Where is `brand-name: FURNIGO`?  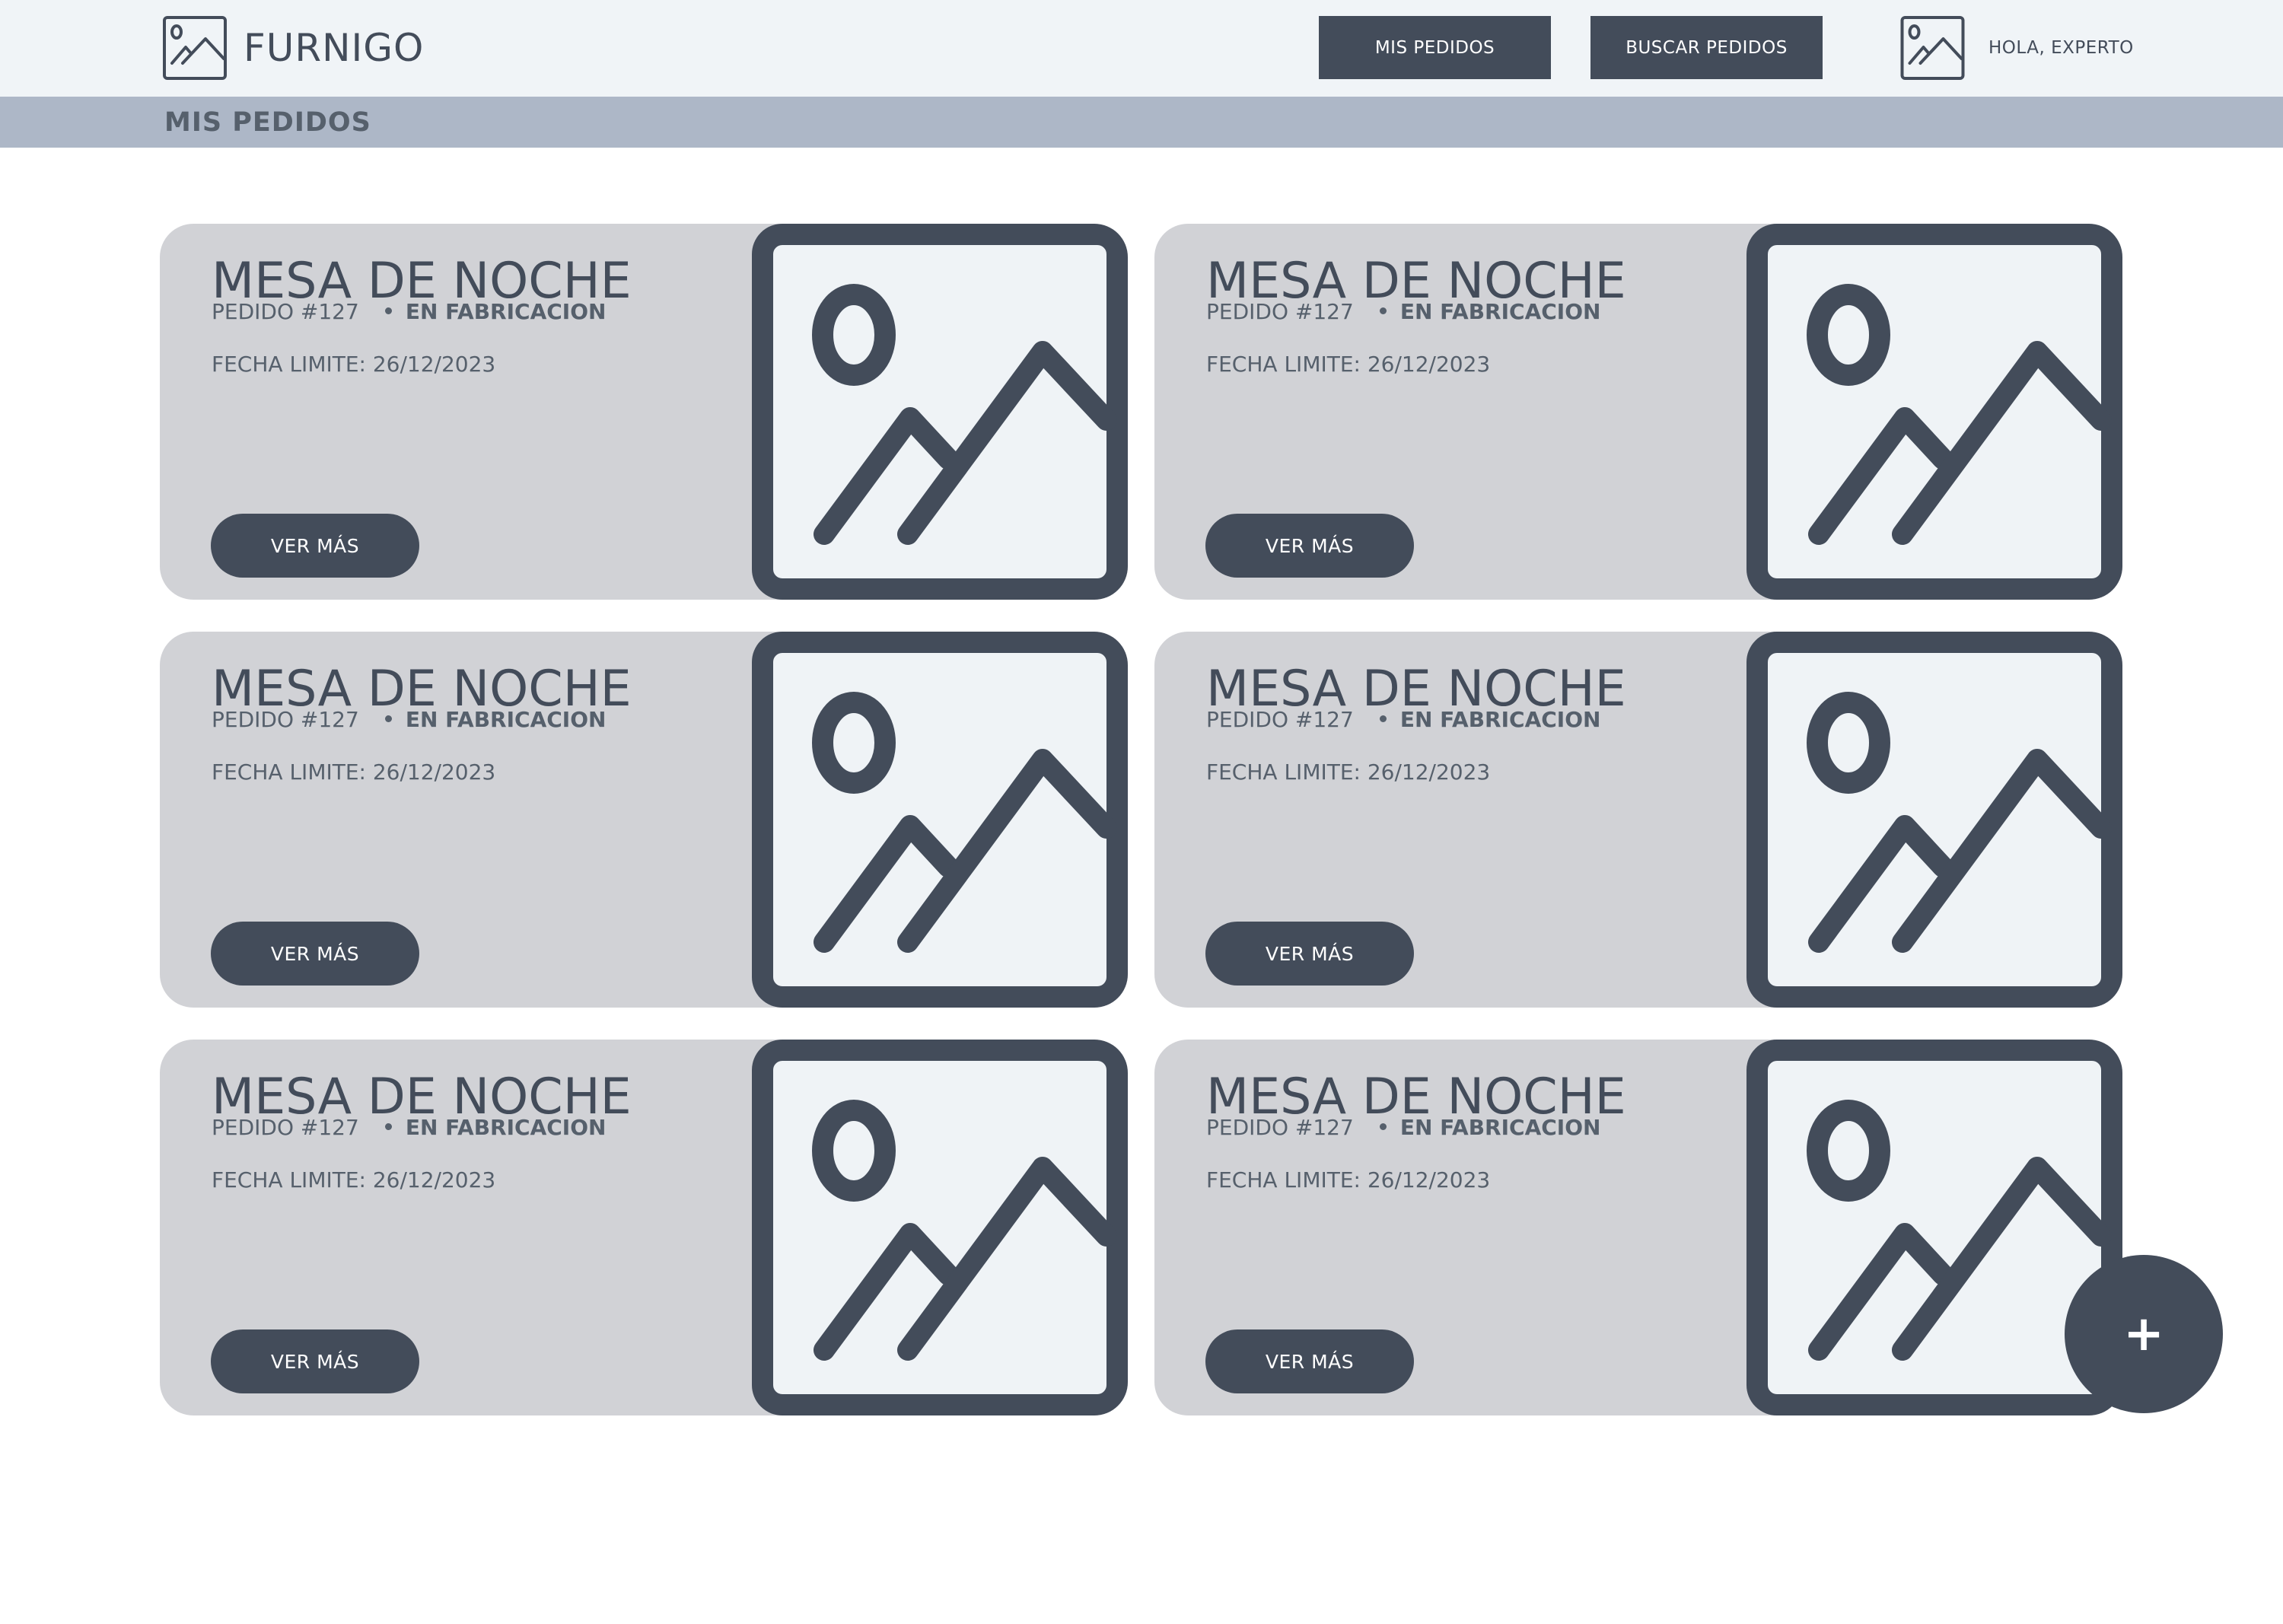 brand-name: FURNIGO is located at coordinates (334, 48).